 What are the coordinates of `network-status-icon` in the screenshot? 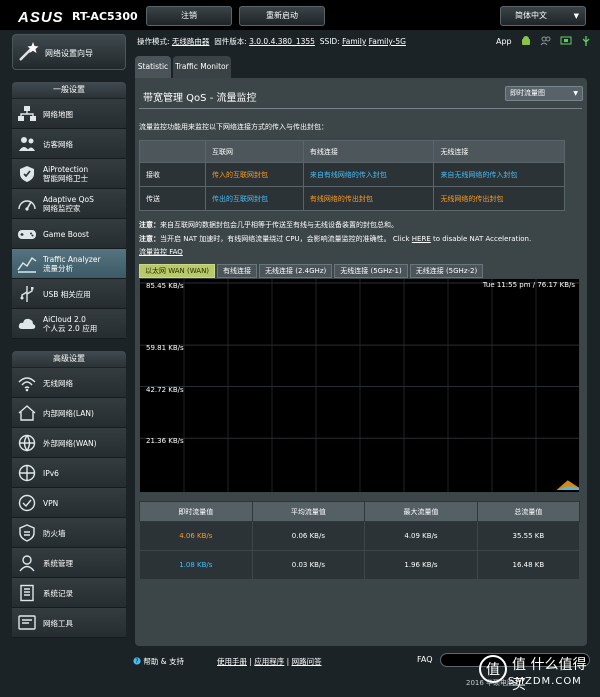 It's located at (566, 41).